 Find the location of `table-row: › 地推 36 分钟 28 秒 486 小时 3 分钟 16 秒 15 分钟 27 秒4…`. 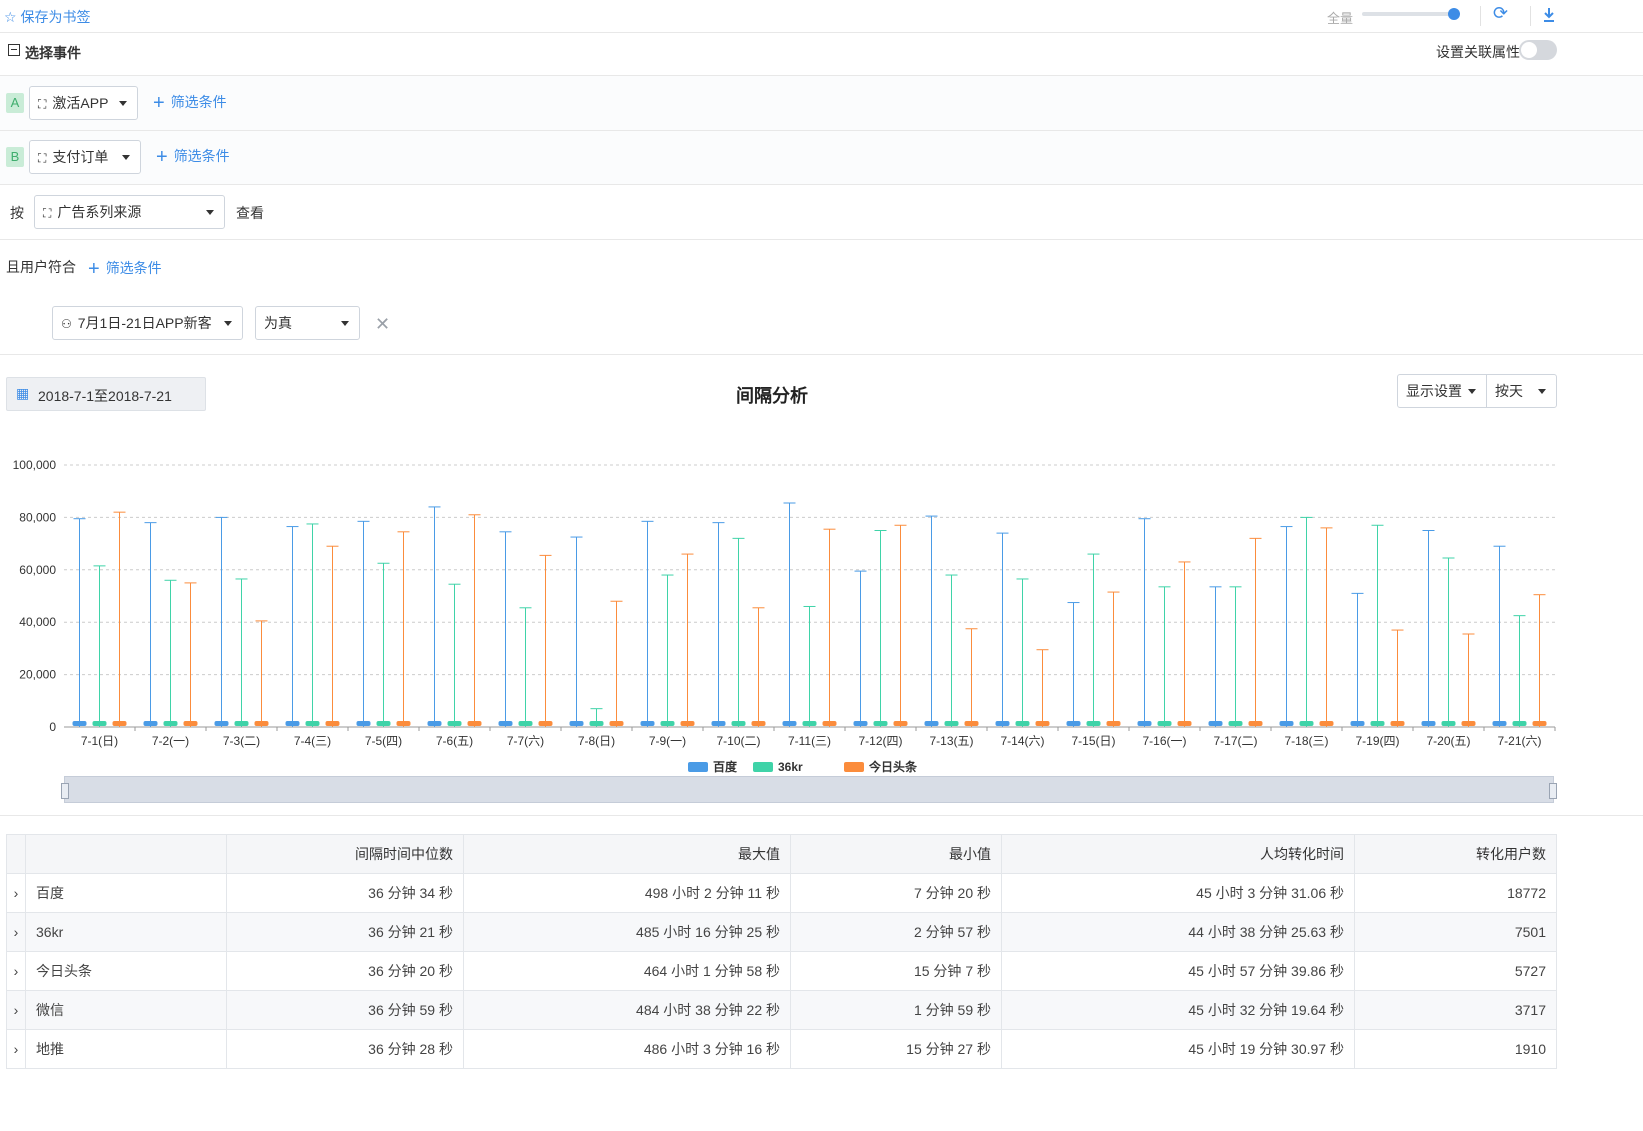

table-row: › 地推 36 分钟 28 秒 486 小时 3 分钟 16 秒 15 分钟 27 秒4… is located at coordinates (781, 1049).